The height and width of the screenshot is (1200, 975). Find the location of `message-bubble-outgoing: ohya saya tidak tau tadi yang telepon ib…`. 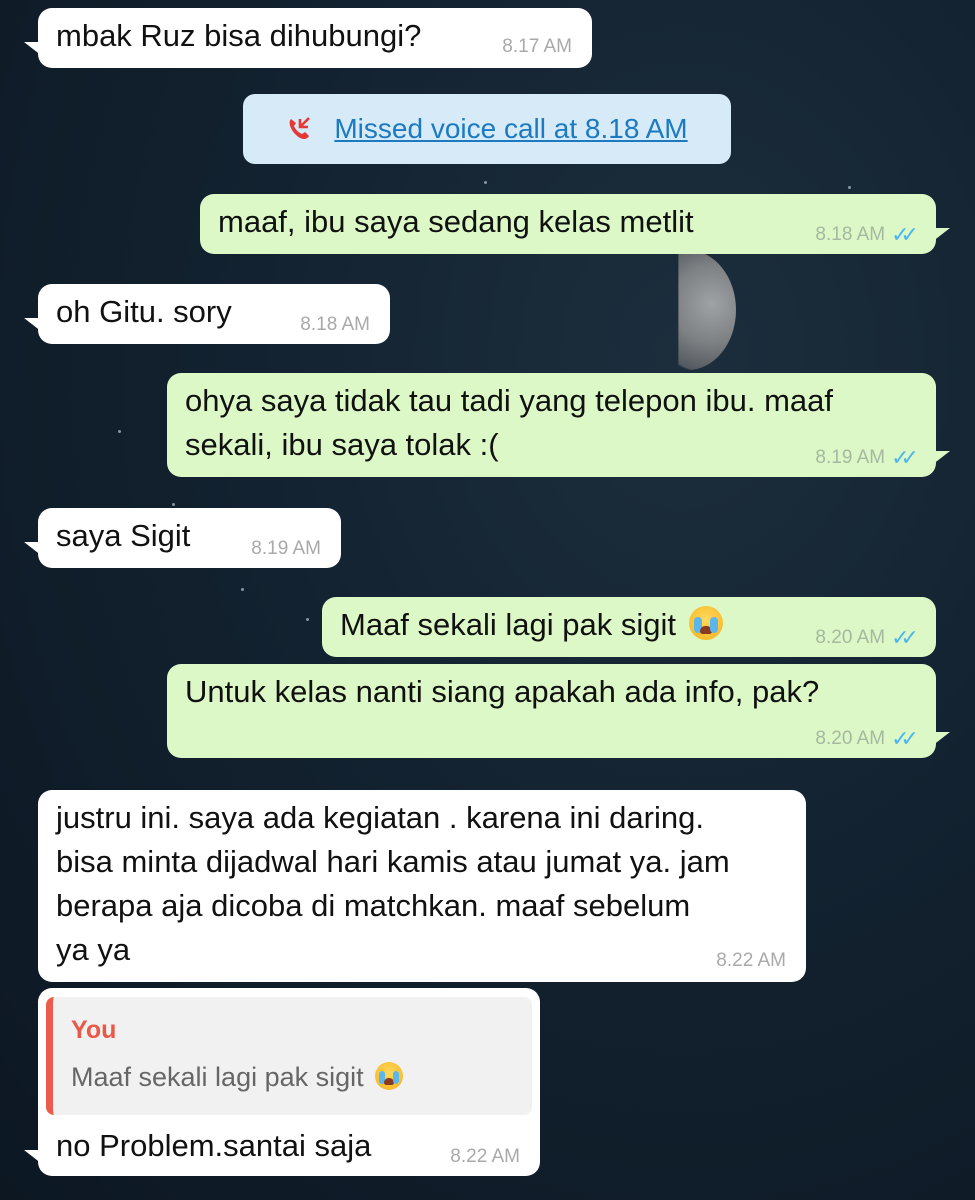

message-bubble-outgoing: ohya saya tidak tau tadi yang telepon ib… is located at coordinates (558, 425).